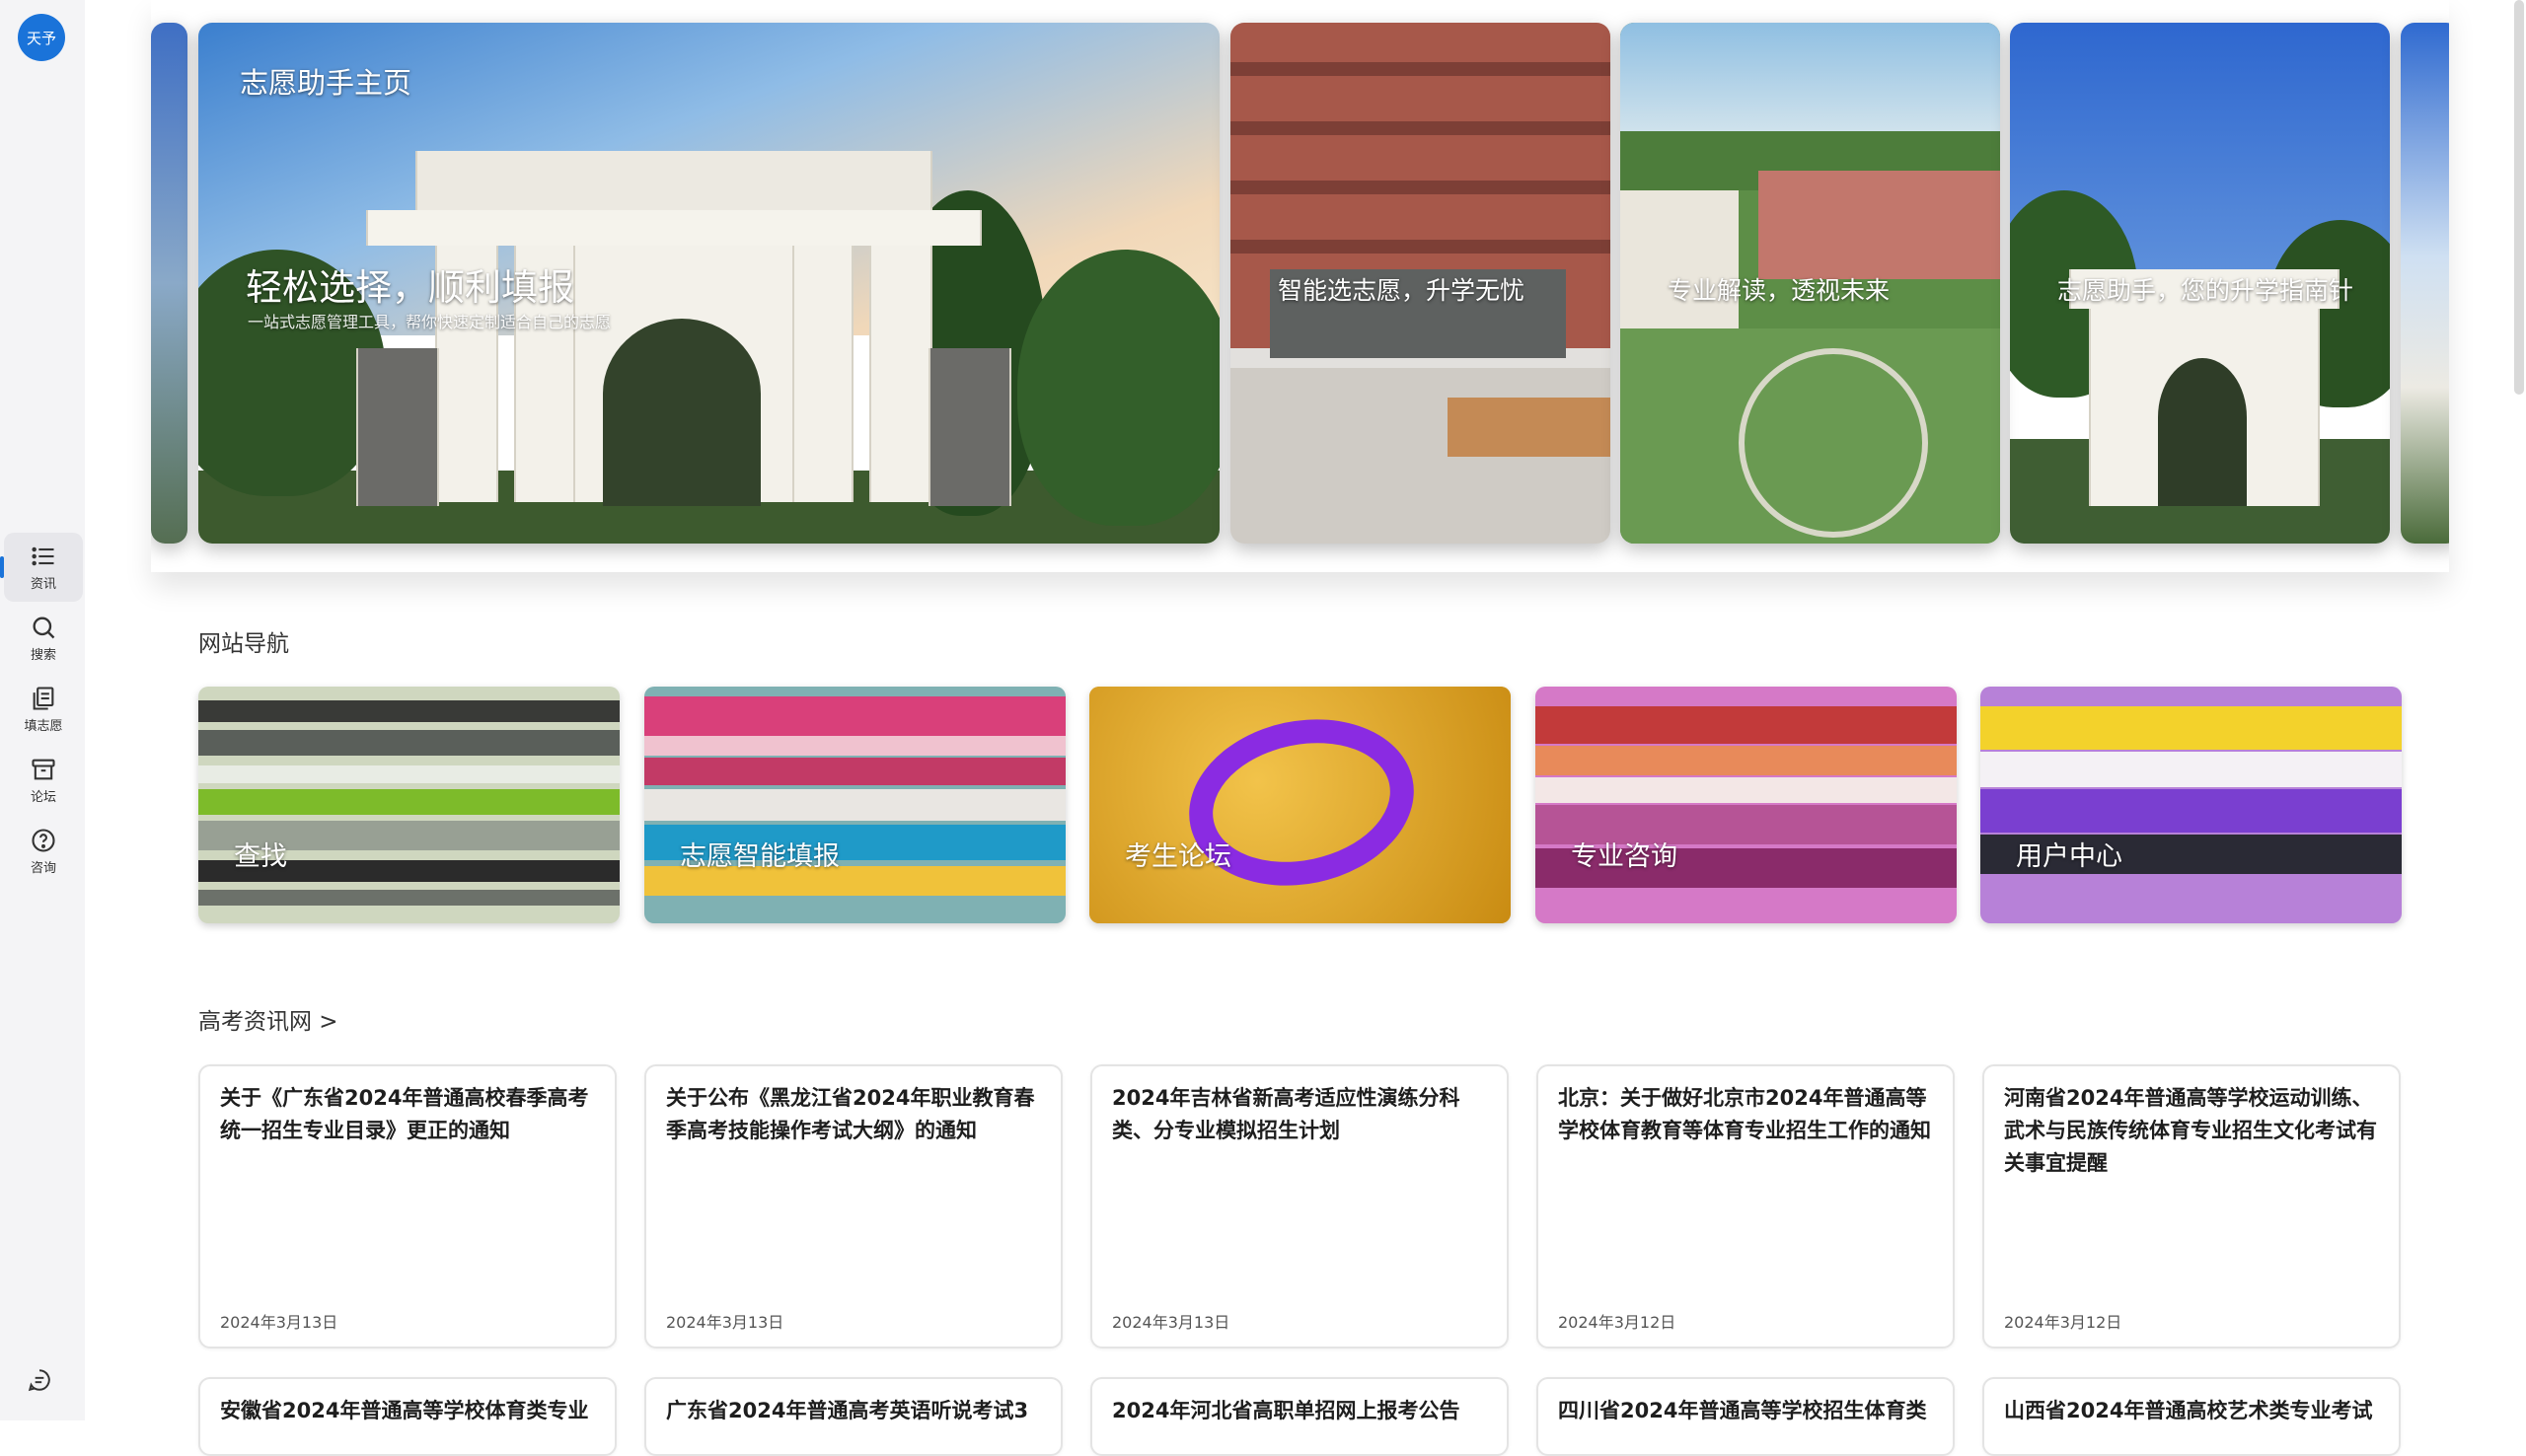 The height and width of the screenshot is (1456, 2526). I want to click on carousel-header: 志愿助手主页, so click(326, 83).